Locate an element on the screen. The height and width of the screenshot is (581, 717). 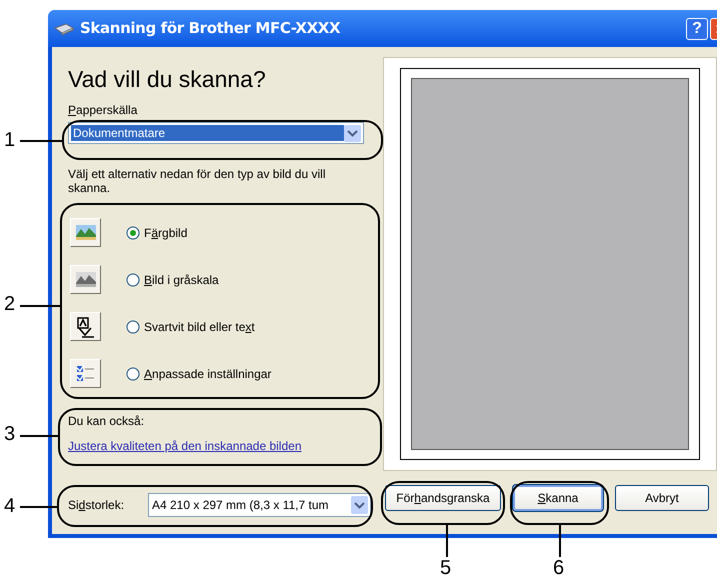
callout-number: 1 is located at coordinates (10, 140).